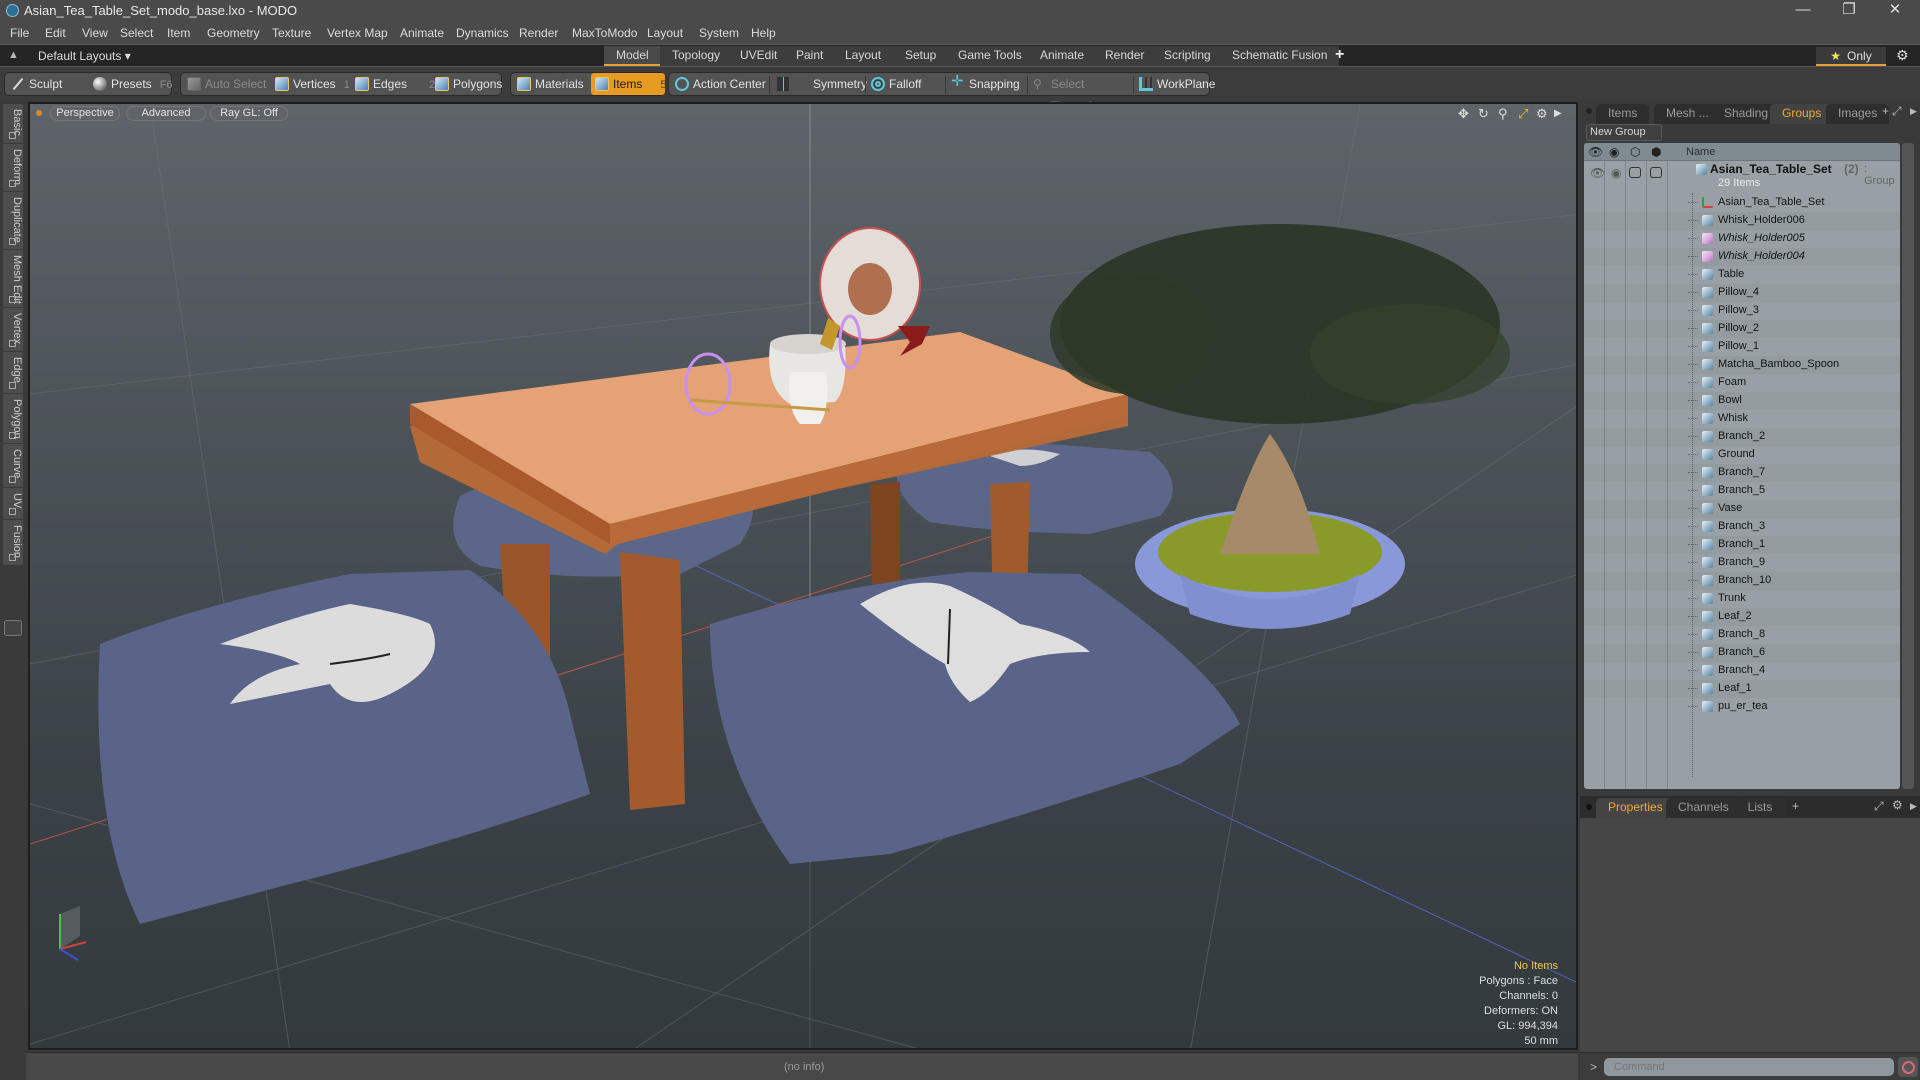 This screenshot has height=1080, width=1920. I want to click on menu-render: Render, so click(538, 33).